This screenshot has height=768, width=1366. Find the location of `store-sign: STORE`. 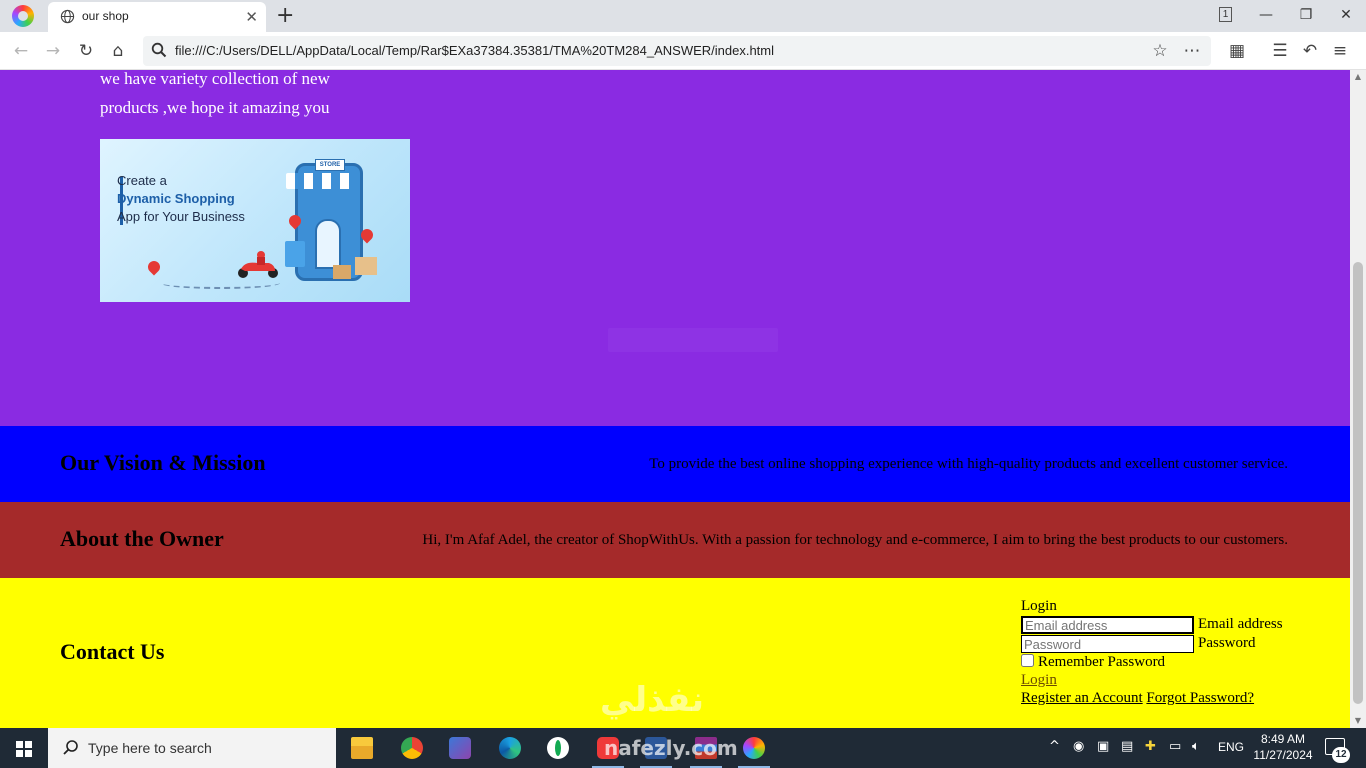

store-sign: STORE is located at coordinates (330, 165).